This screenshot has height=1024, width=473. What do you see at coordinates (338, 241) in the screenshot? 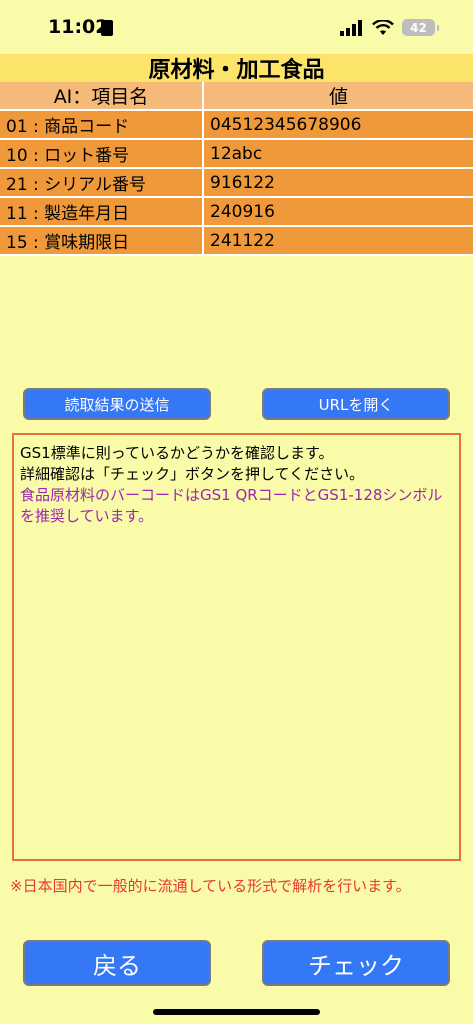
I see `row-value: 241122` at bounding box center [338, 241].